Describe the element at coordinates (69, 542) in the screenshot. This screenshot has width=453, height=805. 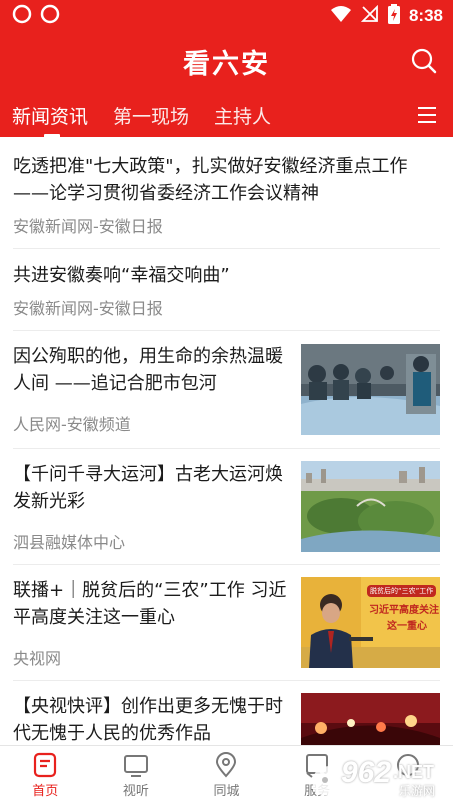
I see `news-source: 泗县融媒体中心` at that location.